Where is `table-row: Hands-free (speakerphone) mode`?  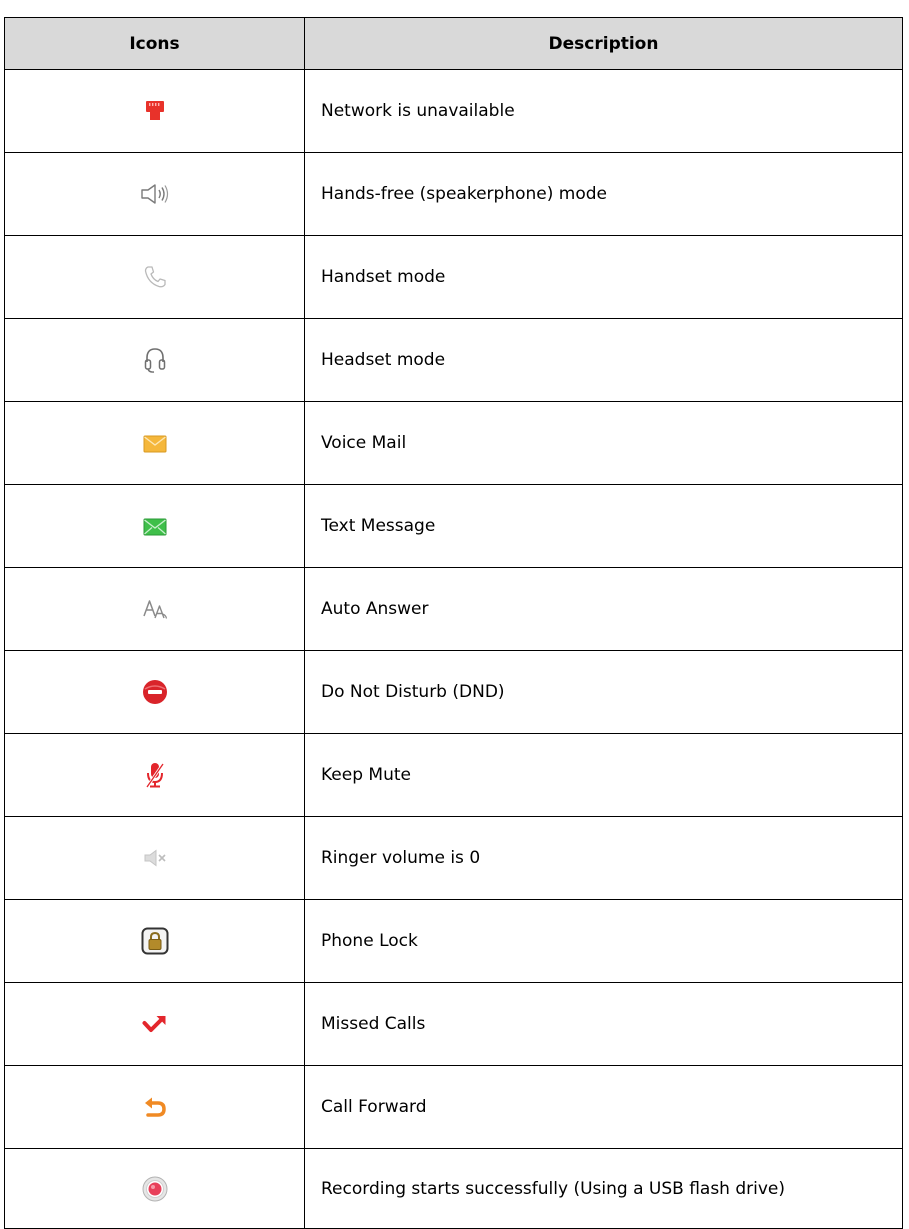 table-row: Hands-free (speakerphone) mode is located at coordinates (453, 194).